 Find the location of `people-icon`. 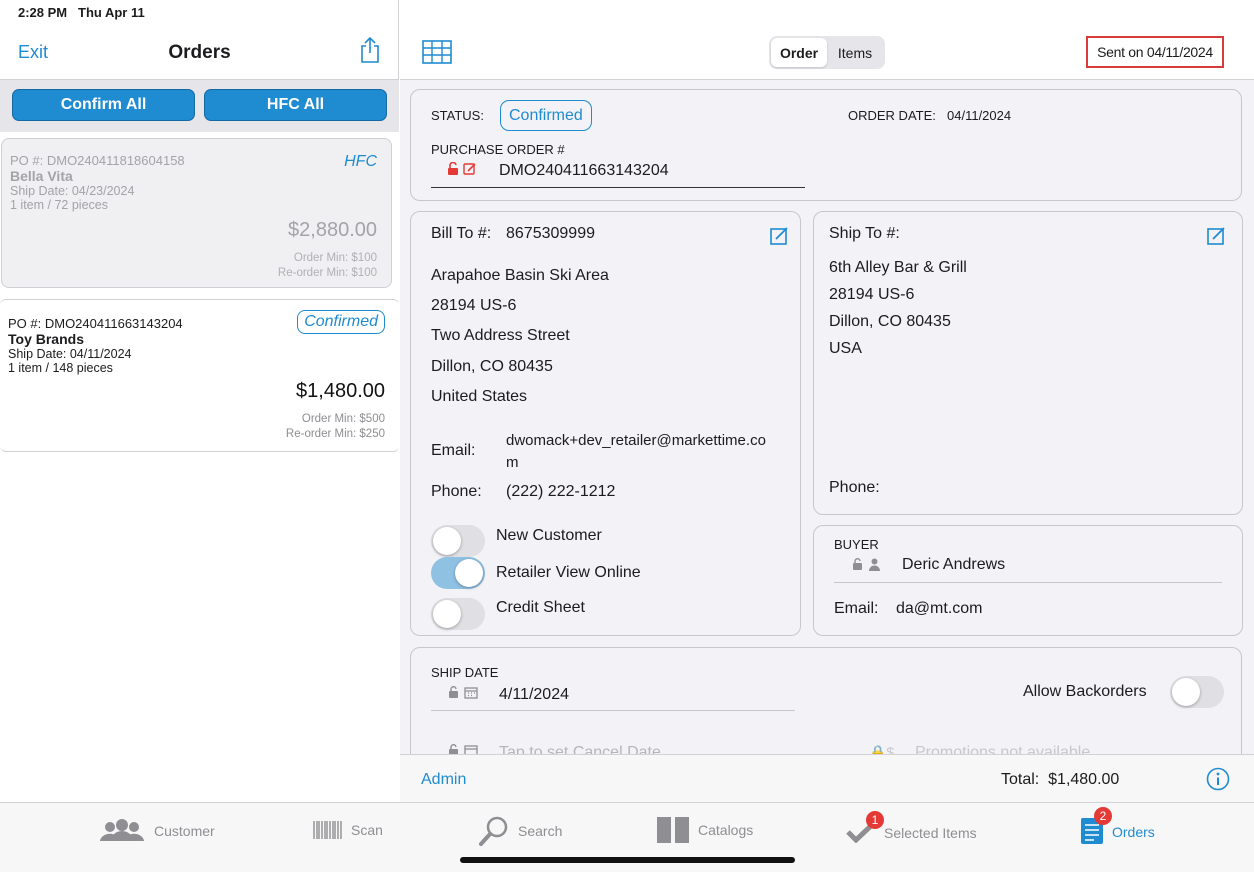

people-icon is located at coordinates (122, 830).